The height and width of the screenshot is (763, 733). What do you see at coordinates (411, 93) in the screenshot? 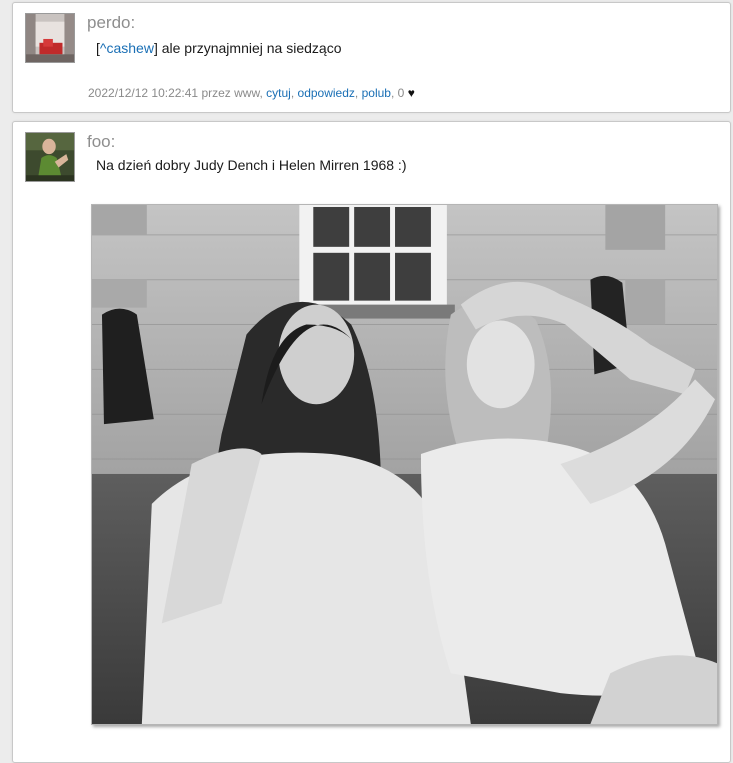
I see `heart-icon: ♥` at bounding box center [411, 93].